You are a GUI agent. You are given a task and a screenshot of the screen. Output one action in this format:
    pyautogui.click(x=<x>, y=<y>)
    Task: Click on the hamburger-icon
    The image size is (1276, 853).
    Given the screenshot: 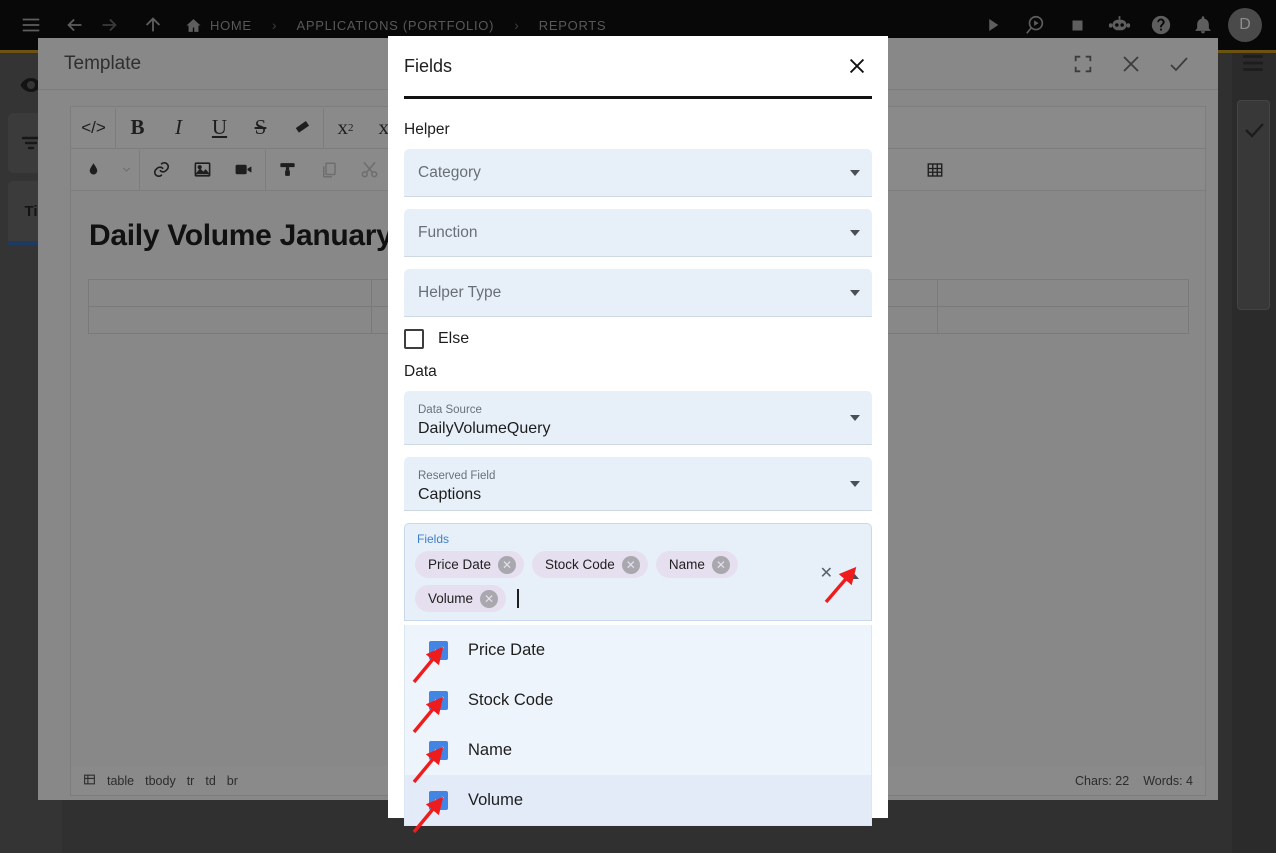 What is the action you would take?
    pyautogui.click(x=31, y=25)
    